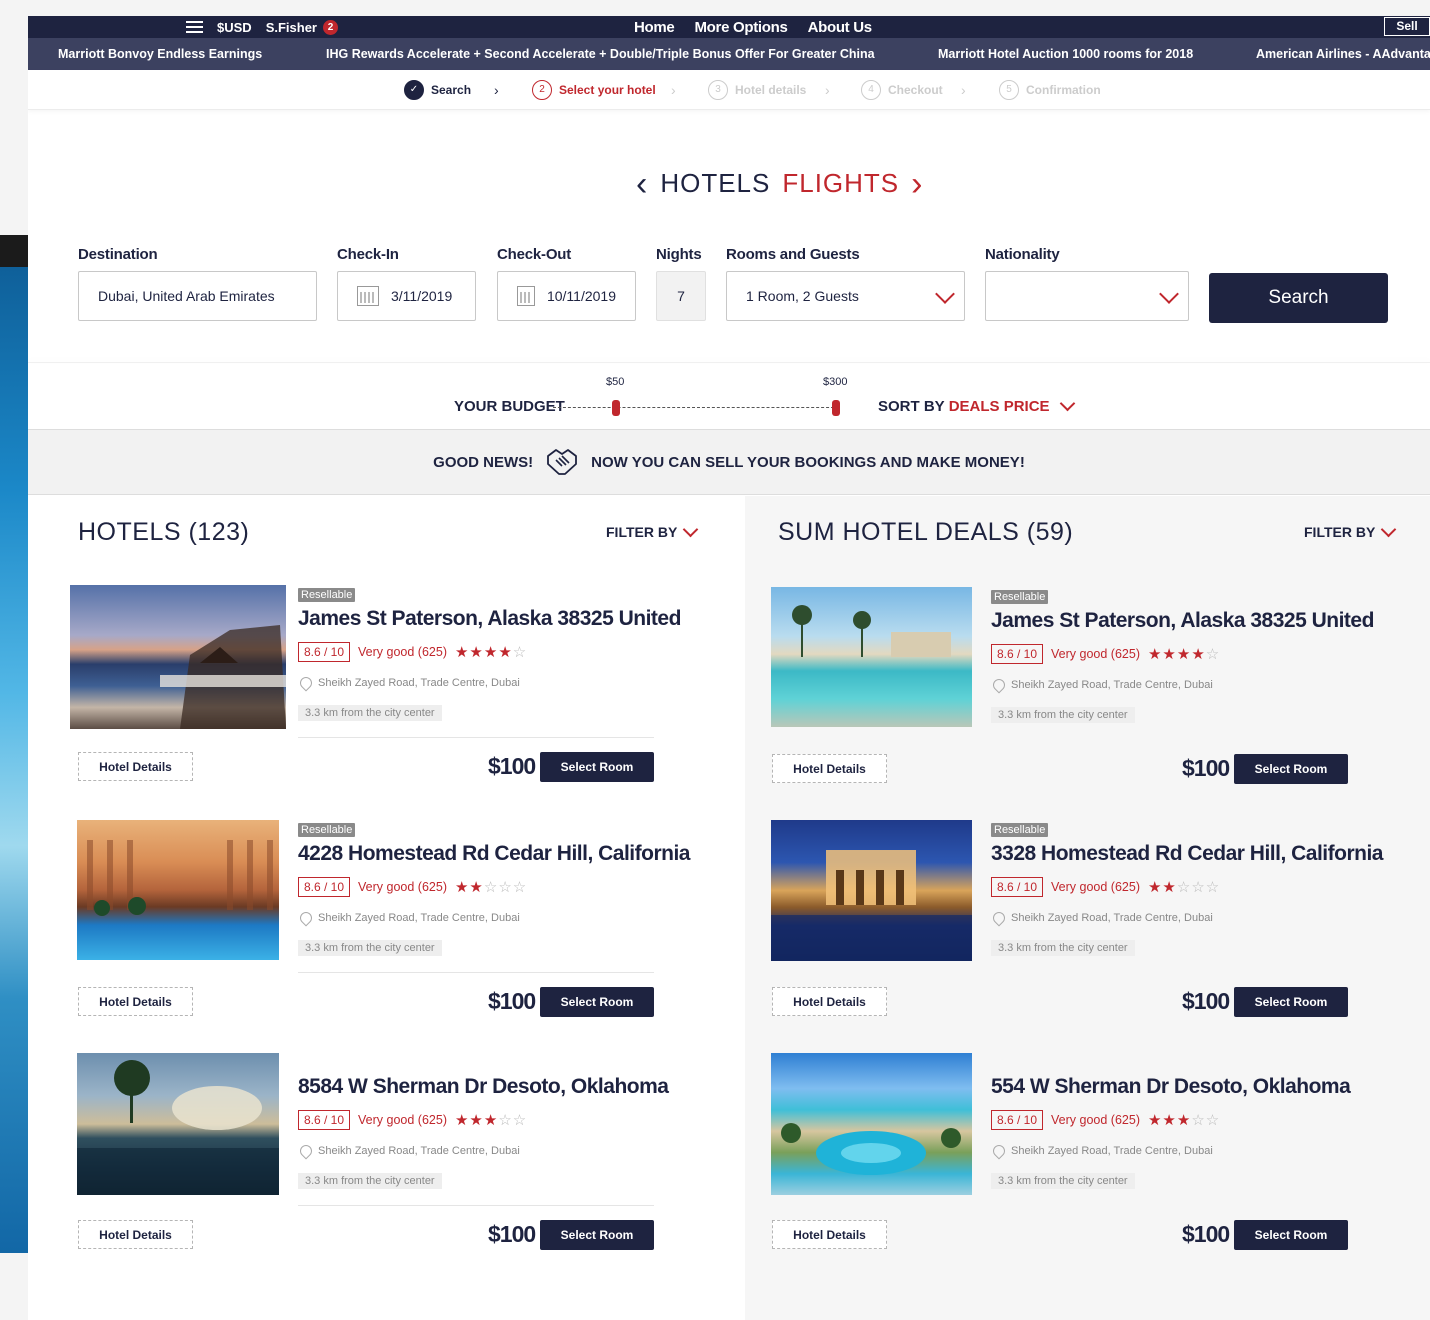 This screenshot has width=1430, height=1320. I want to click on user-name: S.Fisher, so click(291, 27).